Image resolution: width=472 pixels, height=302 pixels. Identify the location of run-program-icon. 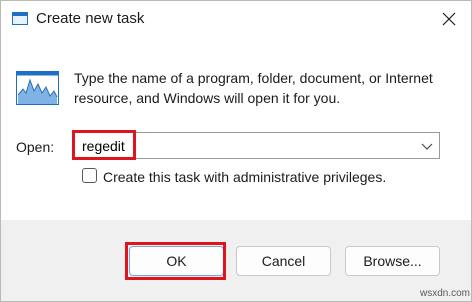
(37, 88).